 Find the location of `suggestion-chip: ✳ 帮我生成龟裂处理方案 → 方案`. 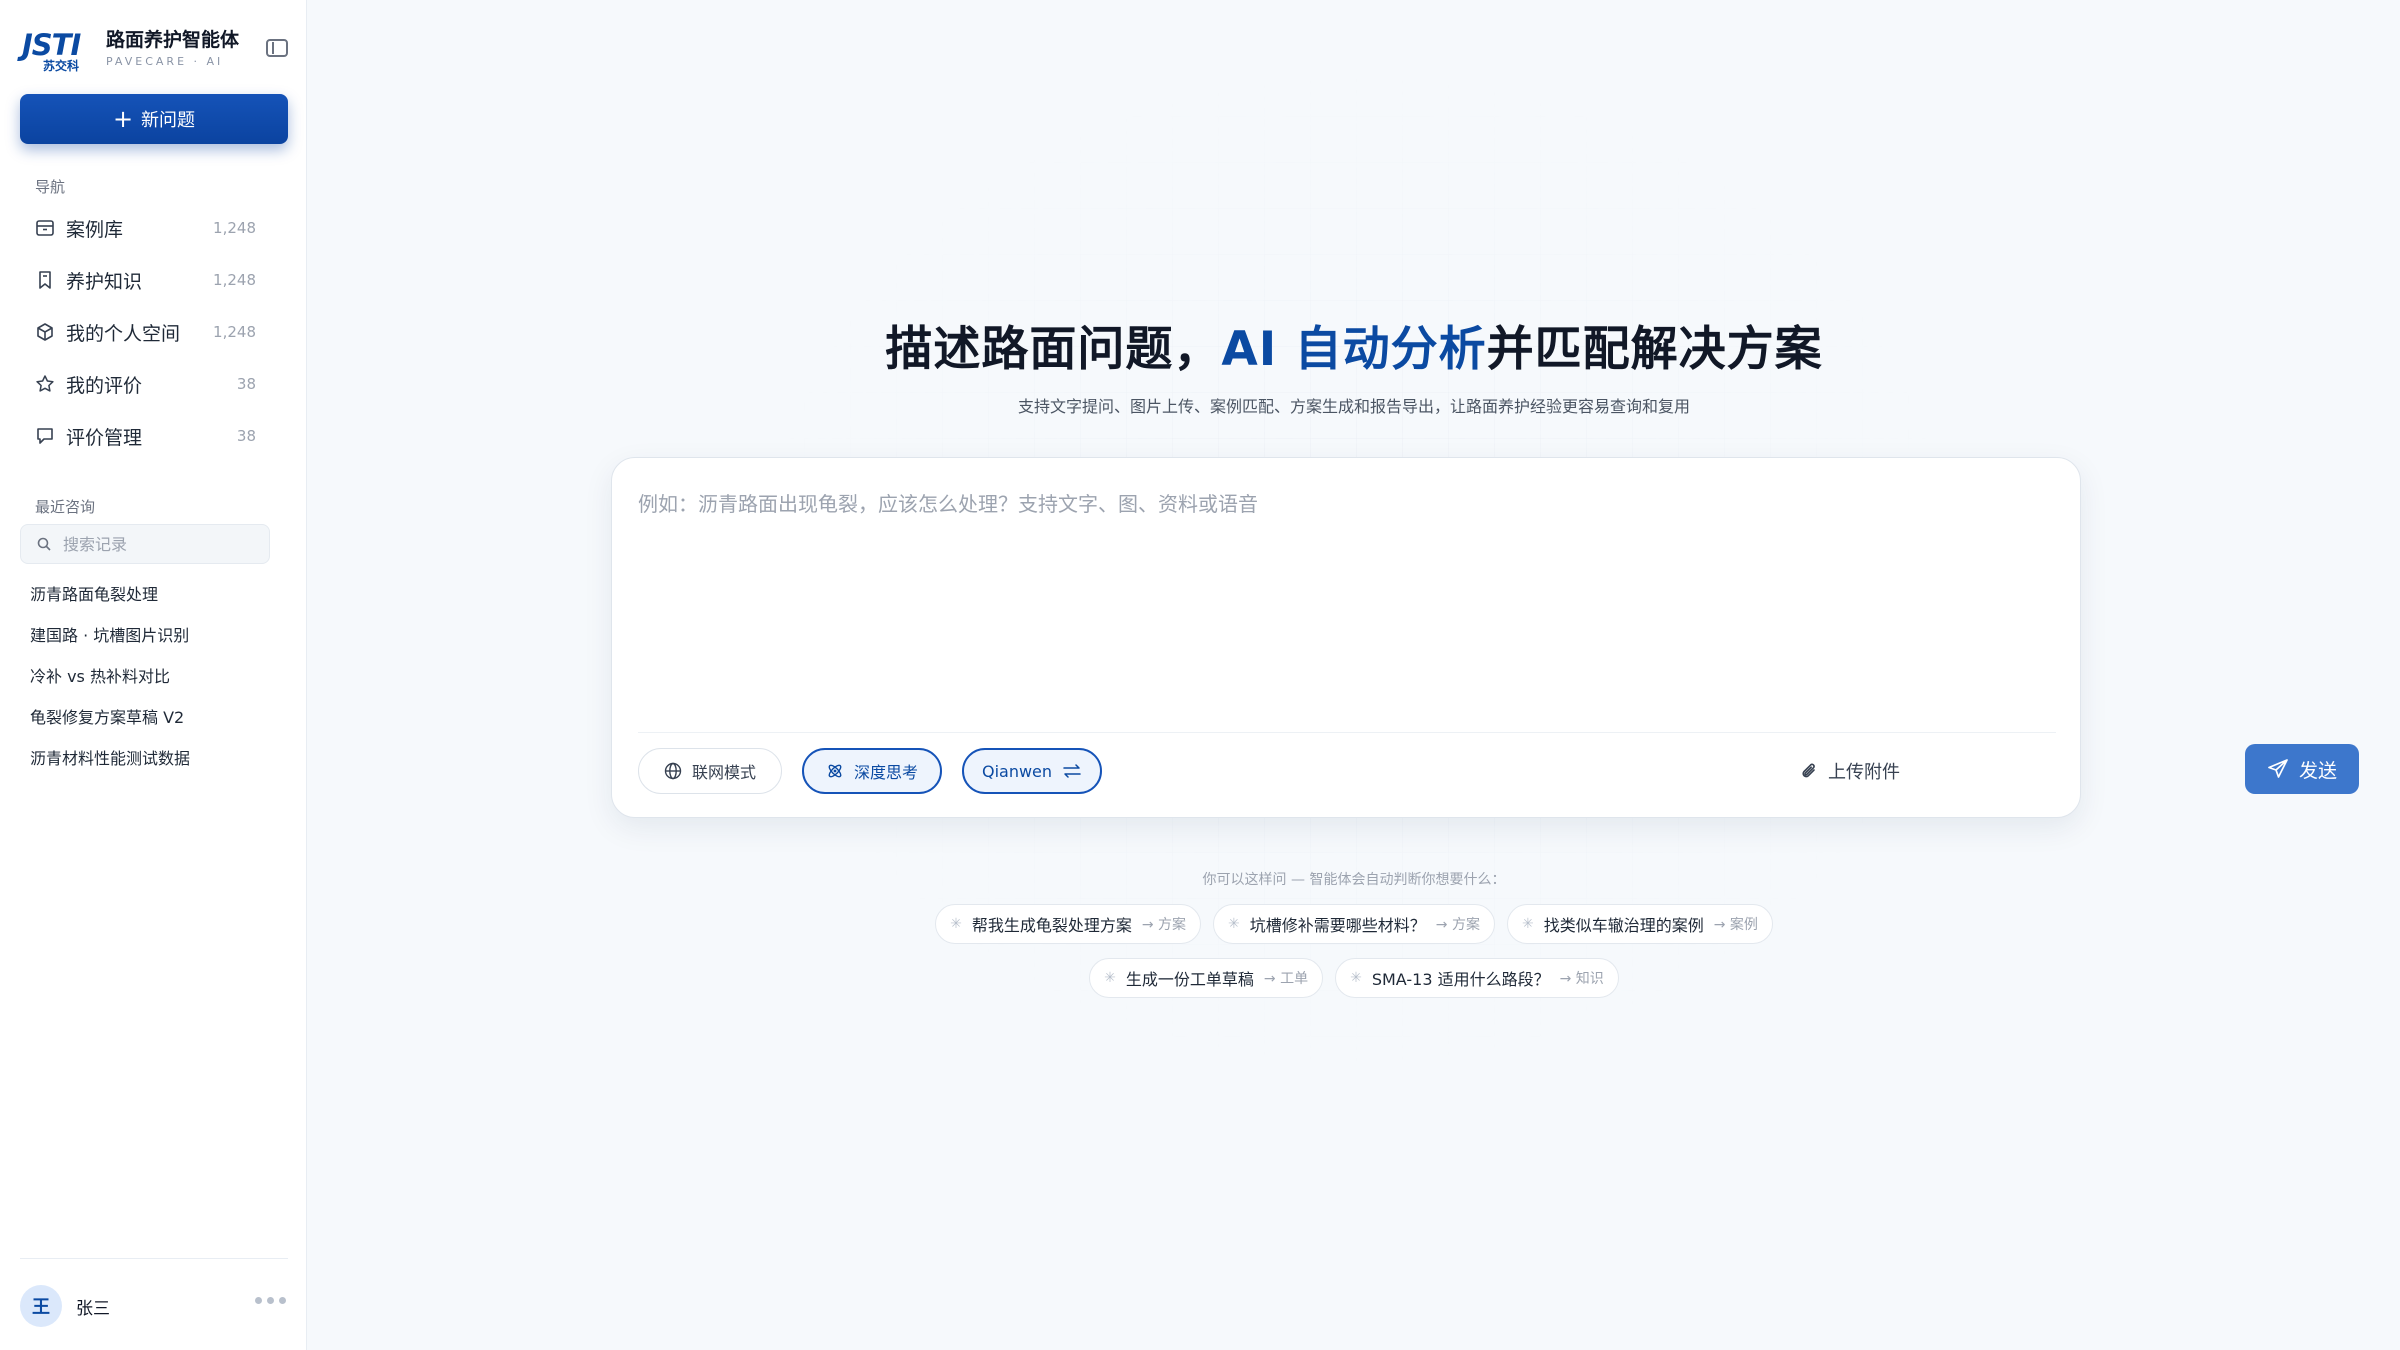

suggestion-chip: ✳ 帮我生成龟裂处理方案 → 方案 is located at coordinates (1068, 924).